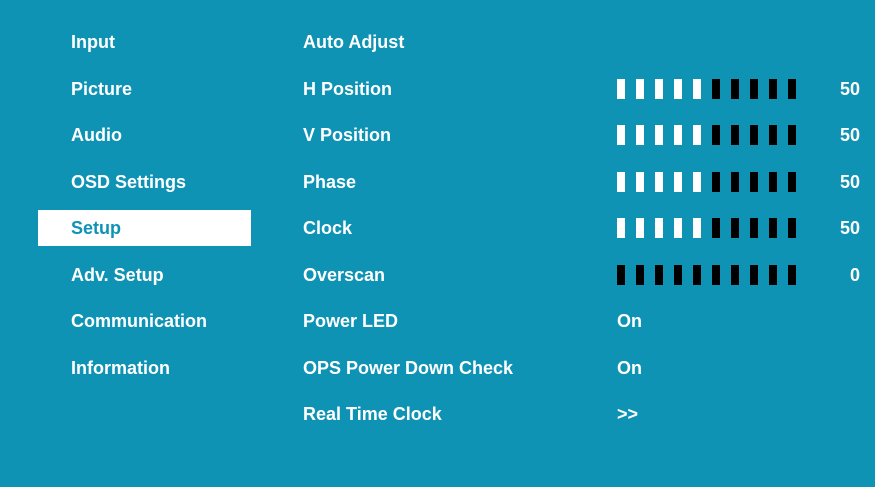  Describe the element at coordinates (706, 88) in the screenshot. I see `h-position-slider` at that location.